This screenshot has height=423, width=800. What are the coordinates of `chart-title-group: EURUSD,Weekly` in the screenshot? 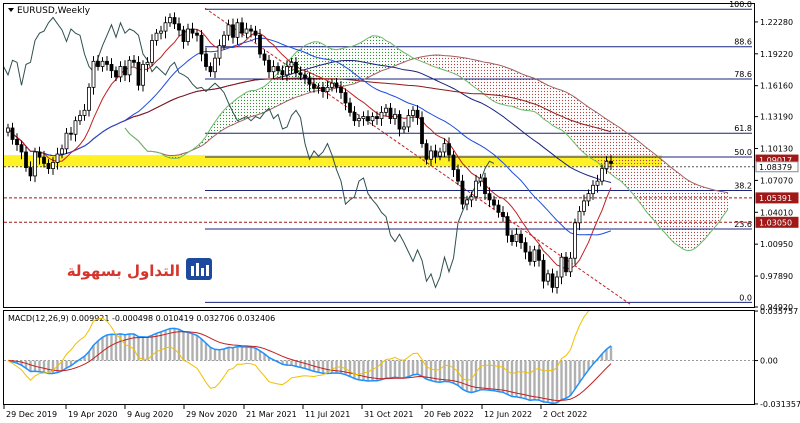 It's located at (49, 11).